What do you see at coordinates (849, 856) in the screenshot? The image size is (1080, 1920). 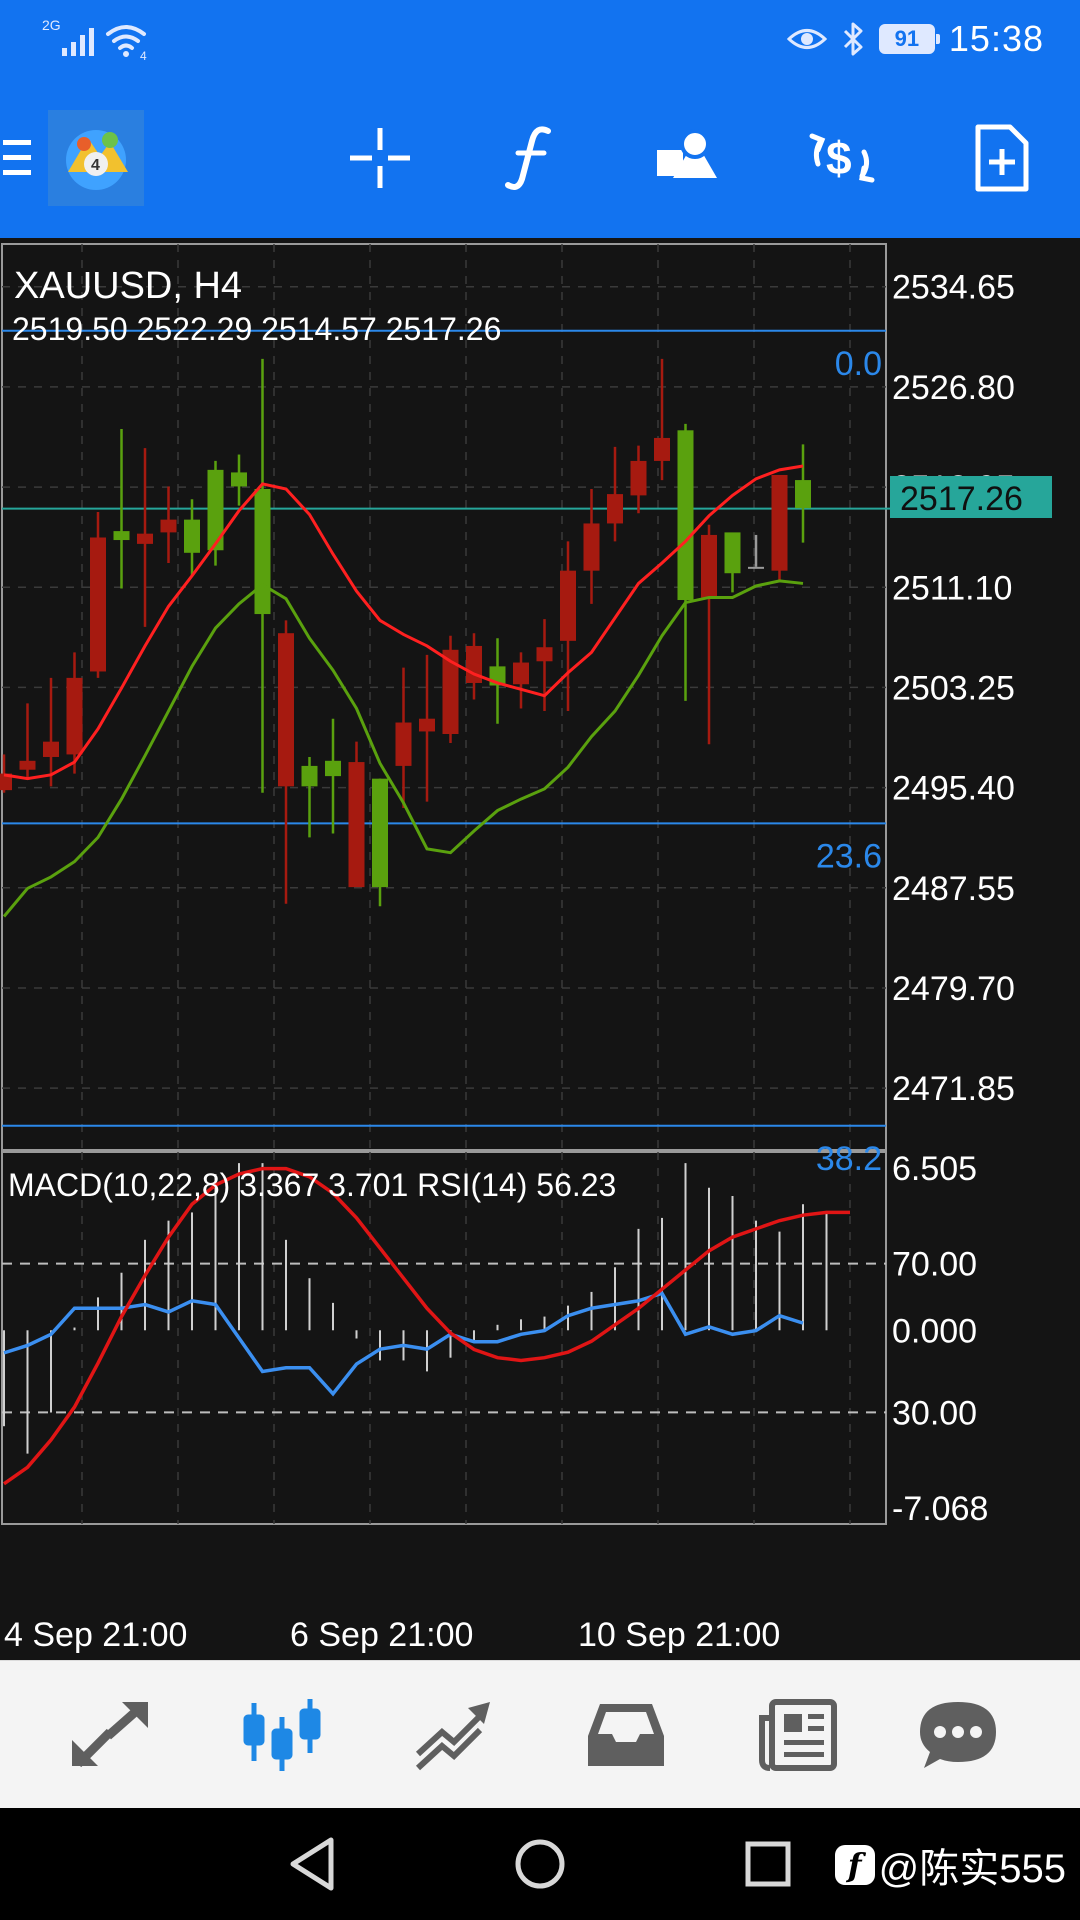 I see `fib-level-label: 23.6` at bounding box center [849, 856].